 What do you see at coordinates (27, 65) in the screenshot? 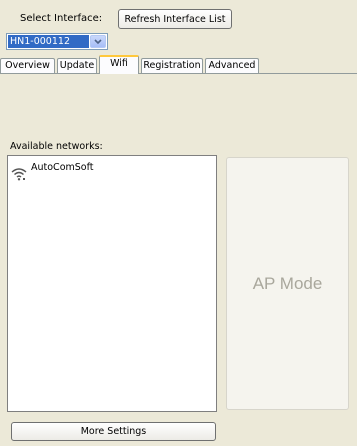
I see `tab-overview: Overview` at bounding box center [27, 65].